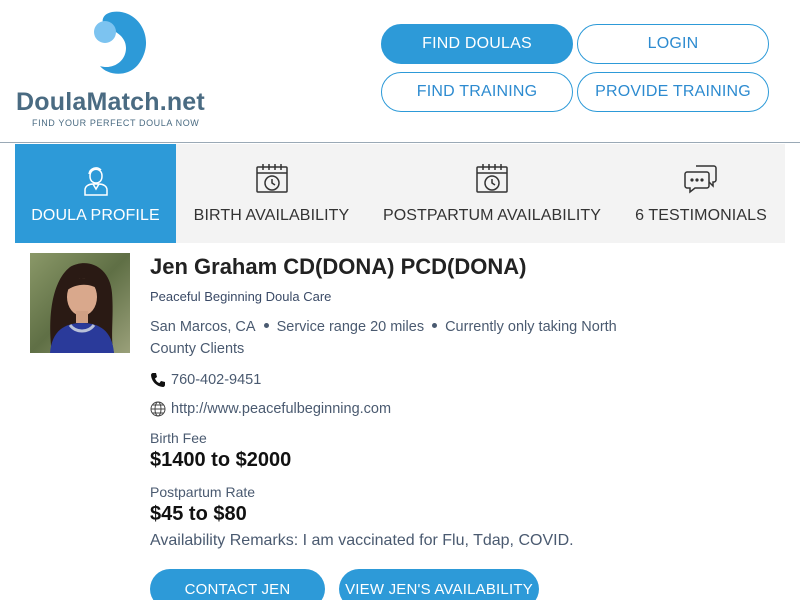  What do you see at coordinates (203, 492) in the screenshot?
I see `postpartum-rate-label: Postpartum Rate` at bounding box center [203, 492].